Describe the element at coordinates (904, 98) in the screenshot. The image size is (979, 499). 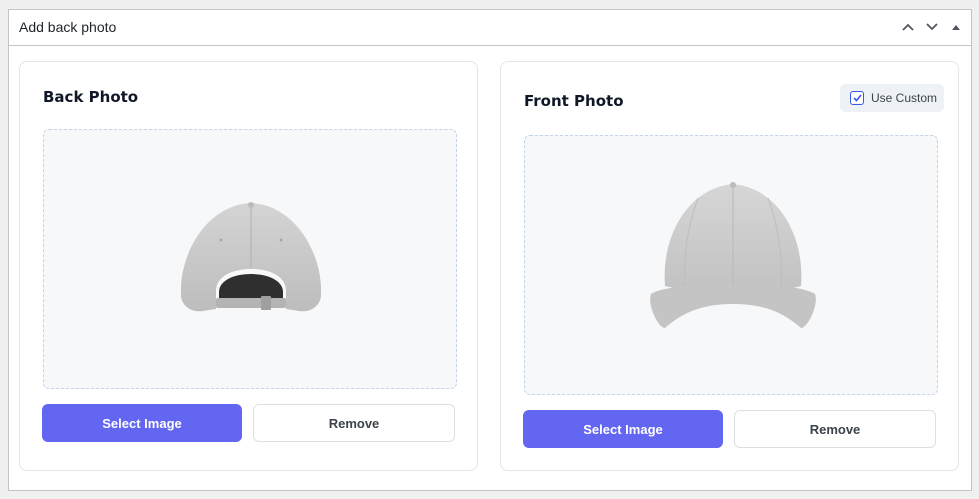
I see `use-custom-label: Use Custom` at that location.